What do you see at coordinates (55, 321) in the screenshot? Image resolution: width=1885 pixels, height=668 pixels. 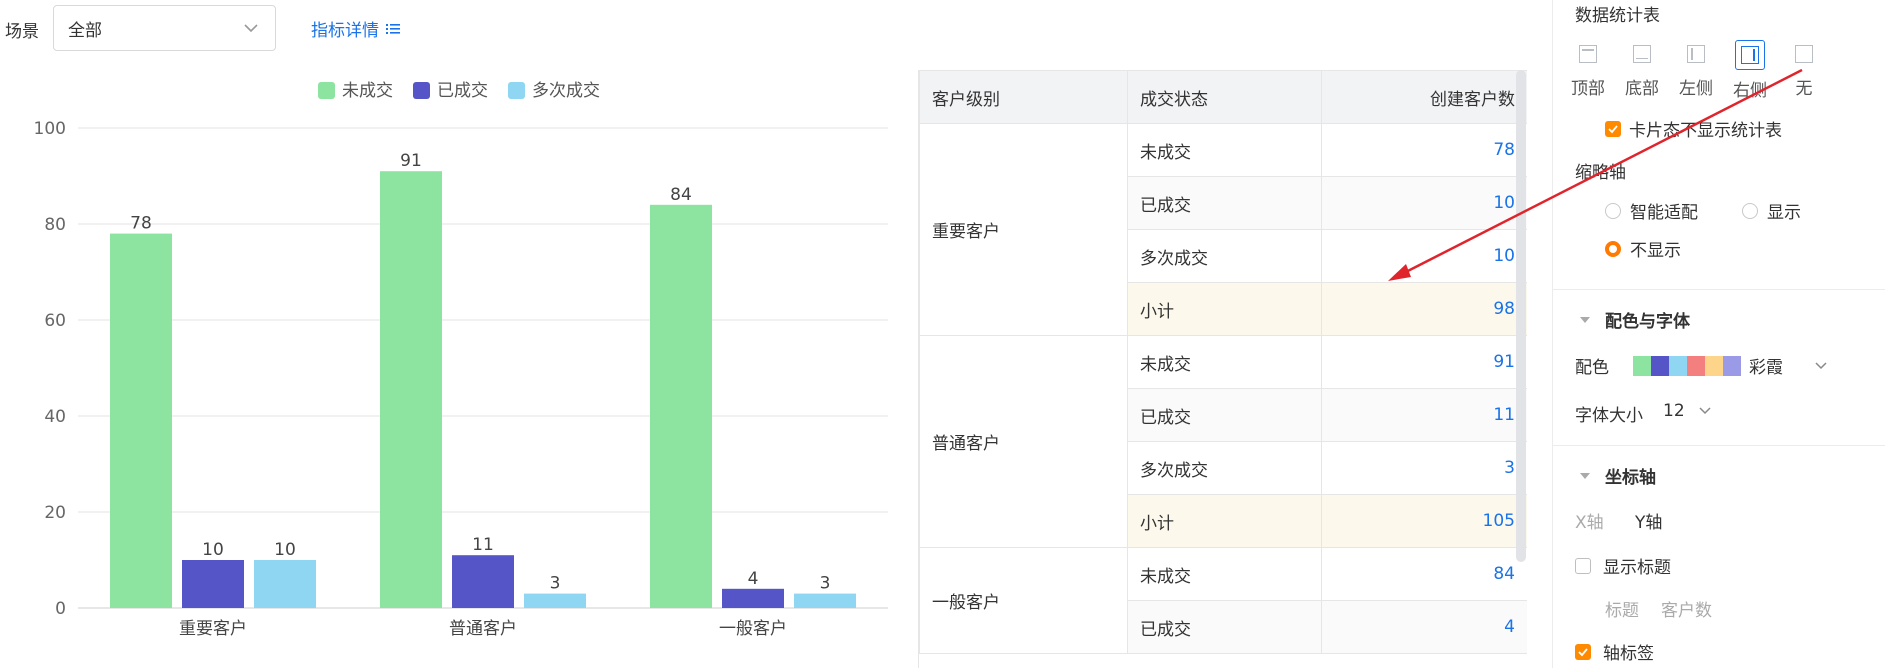 I see `y-tick-label: 60` at bounding box center [55, 321].